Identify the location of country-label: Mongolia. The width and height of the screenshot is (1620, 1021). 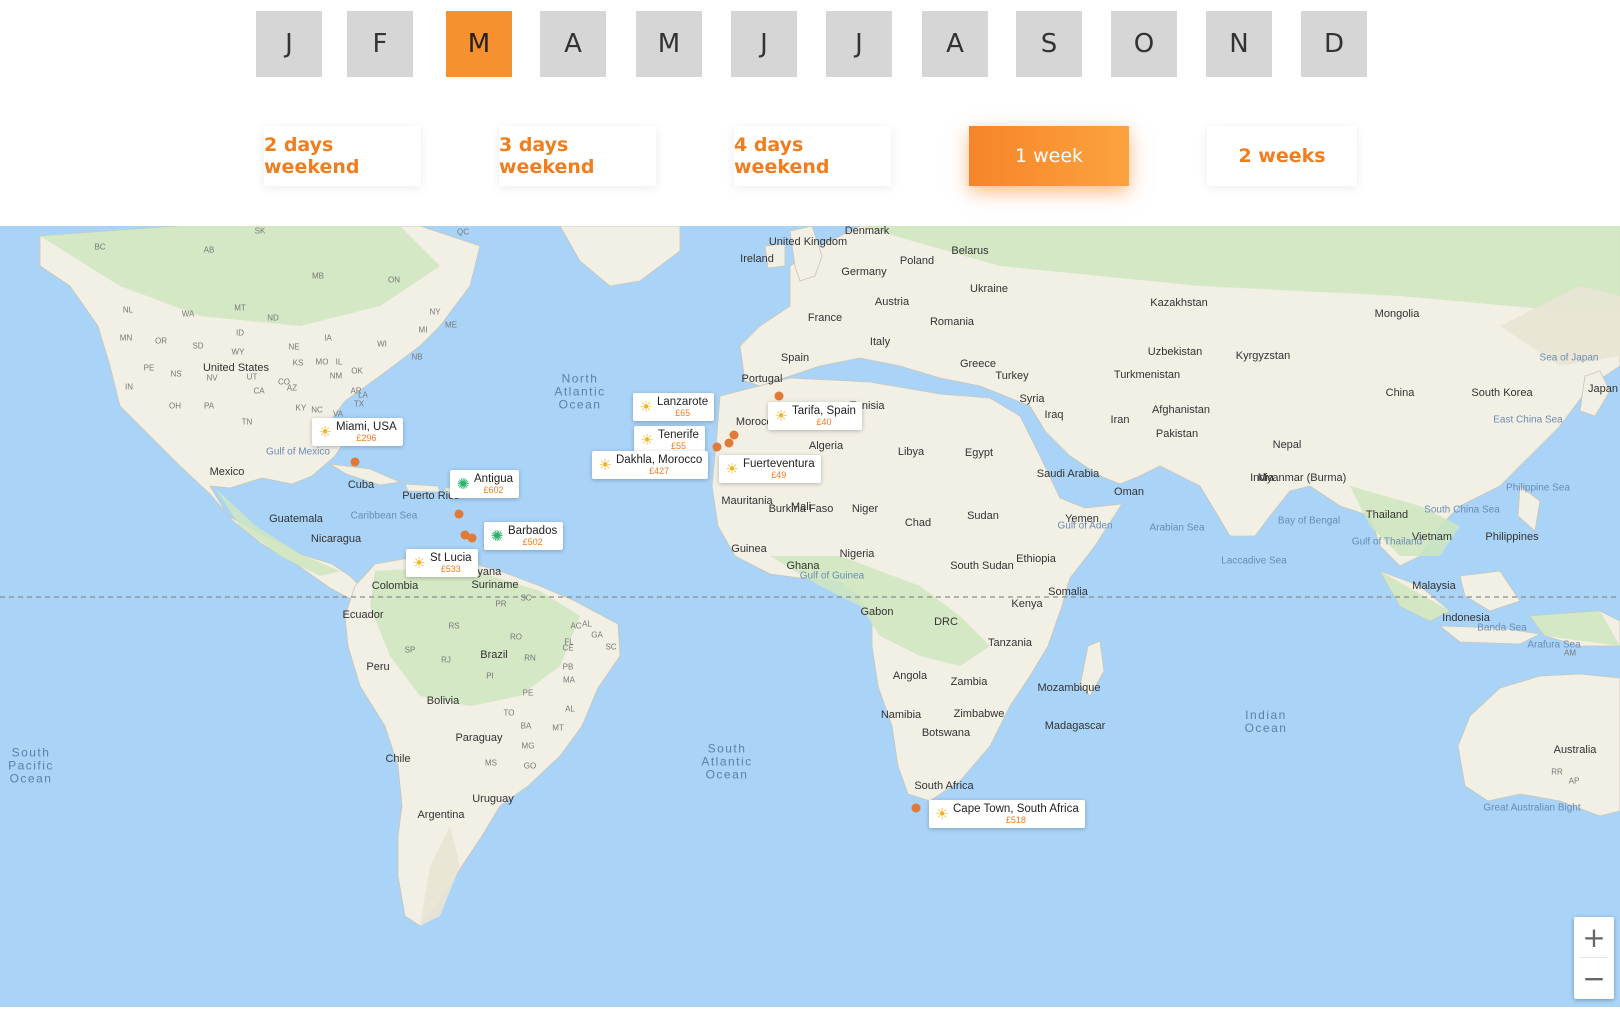
(1397, 314).